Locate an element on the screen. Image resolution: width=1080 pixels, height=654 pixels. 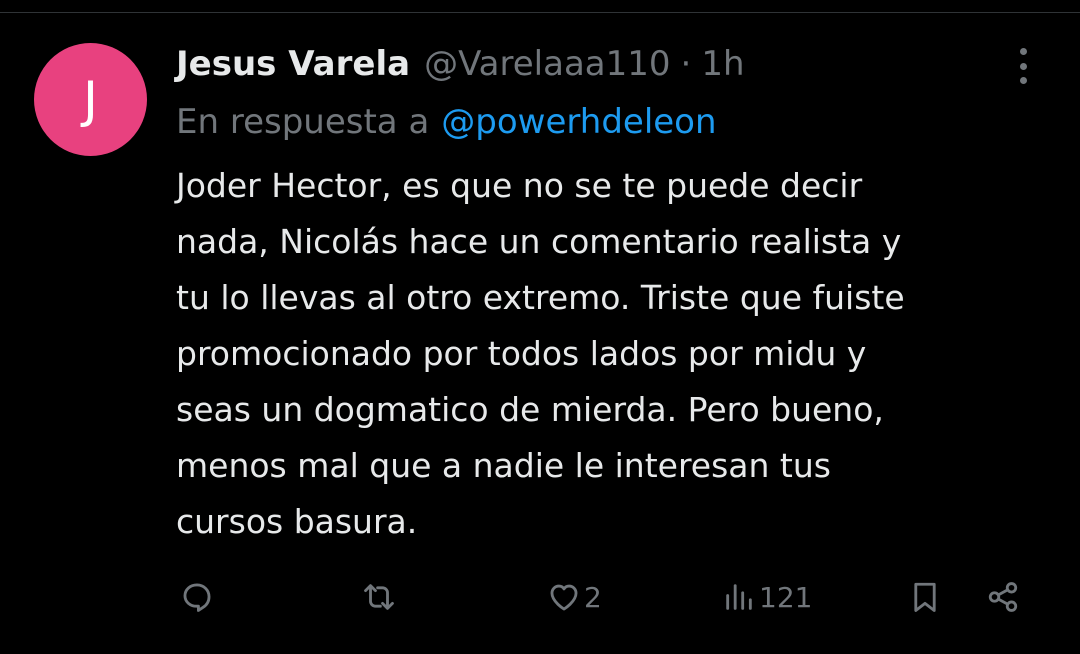
reply-to-link: @powerhdeleon is located at coordinates (578, 122).